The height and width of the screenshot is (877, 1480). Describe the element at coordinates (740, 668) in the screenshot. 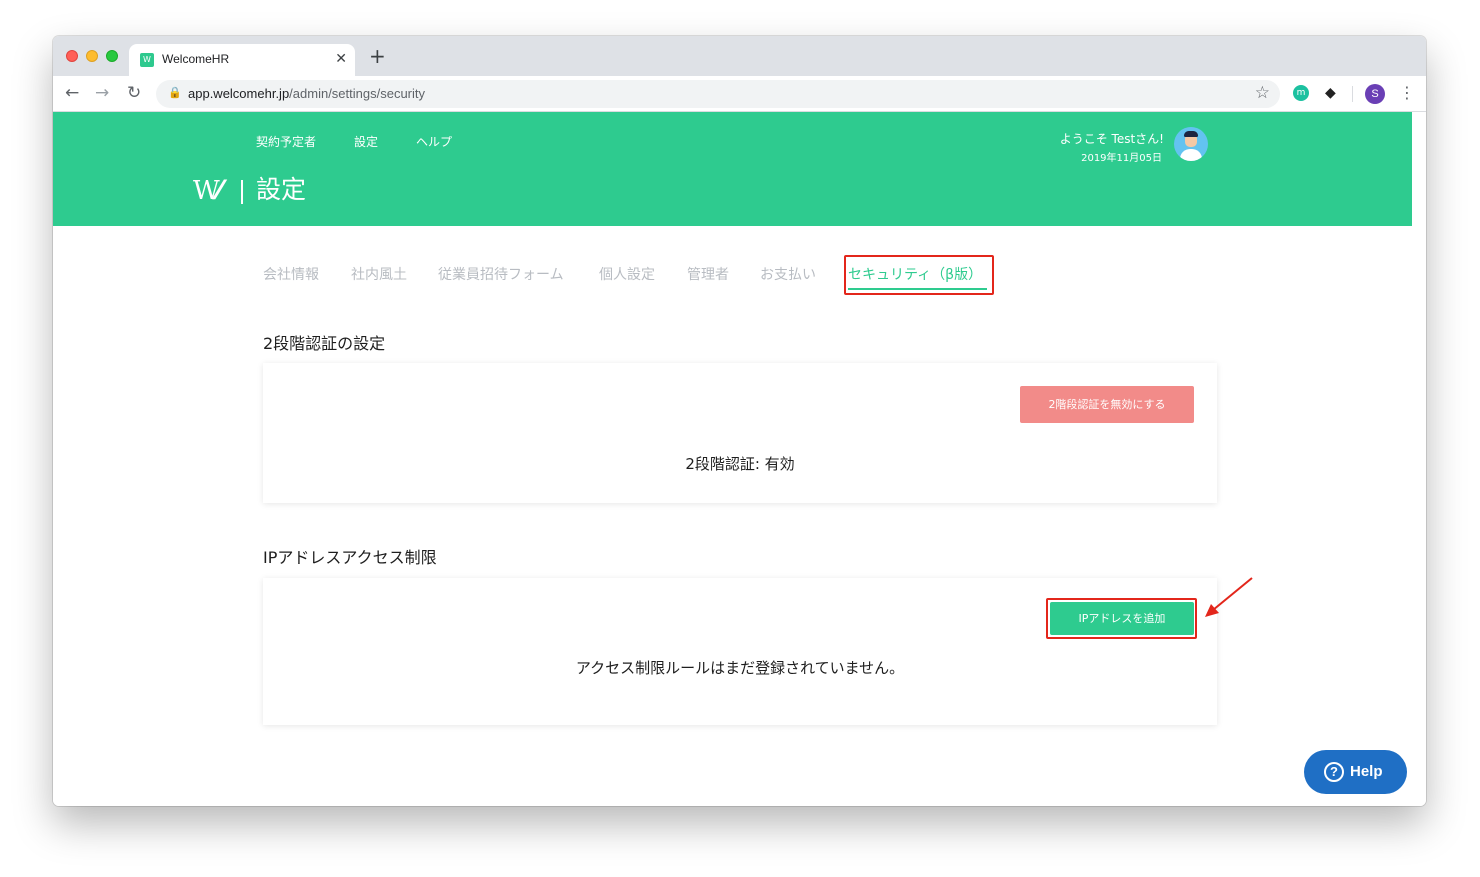

I see `ip-restriction-empty-message: アクセス制限ルールはまだ登録されていません。` at that location.